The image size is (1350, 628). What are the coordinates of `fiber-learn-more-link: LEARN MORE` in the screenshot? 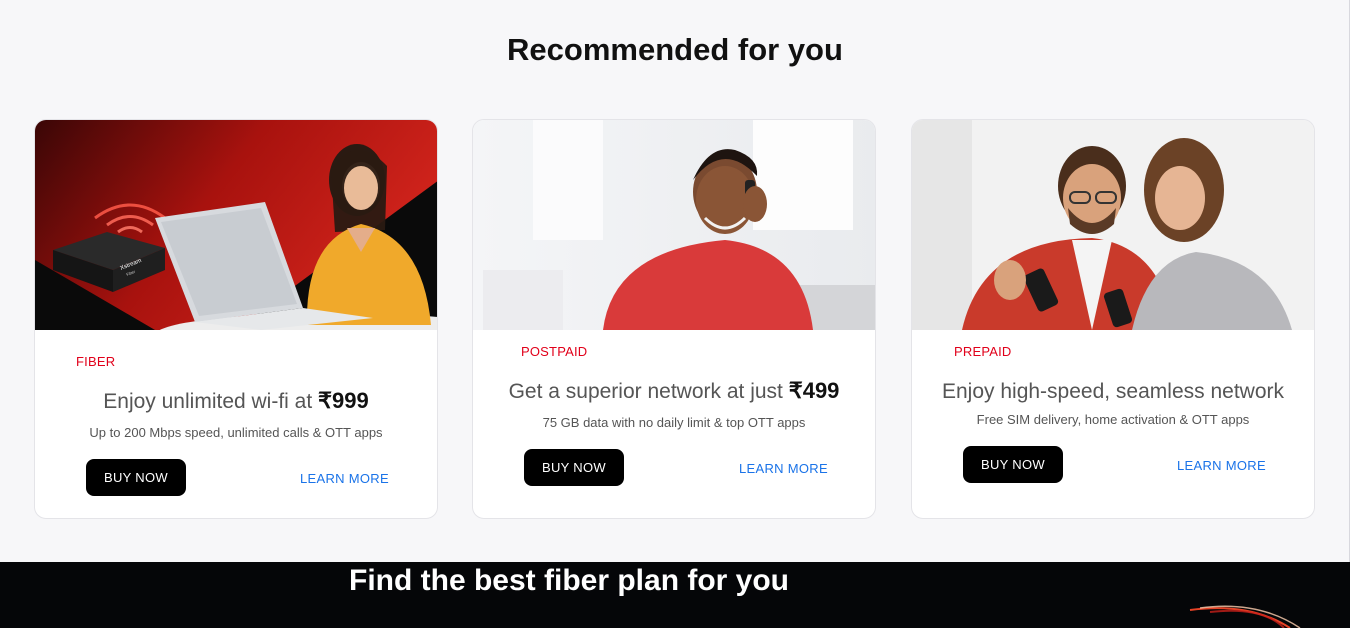 It's located at (344, 478).